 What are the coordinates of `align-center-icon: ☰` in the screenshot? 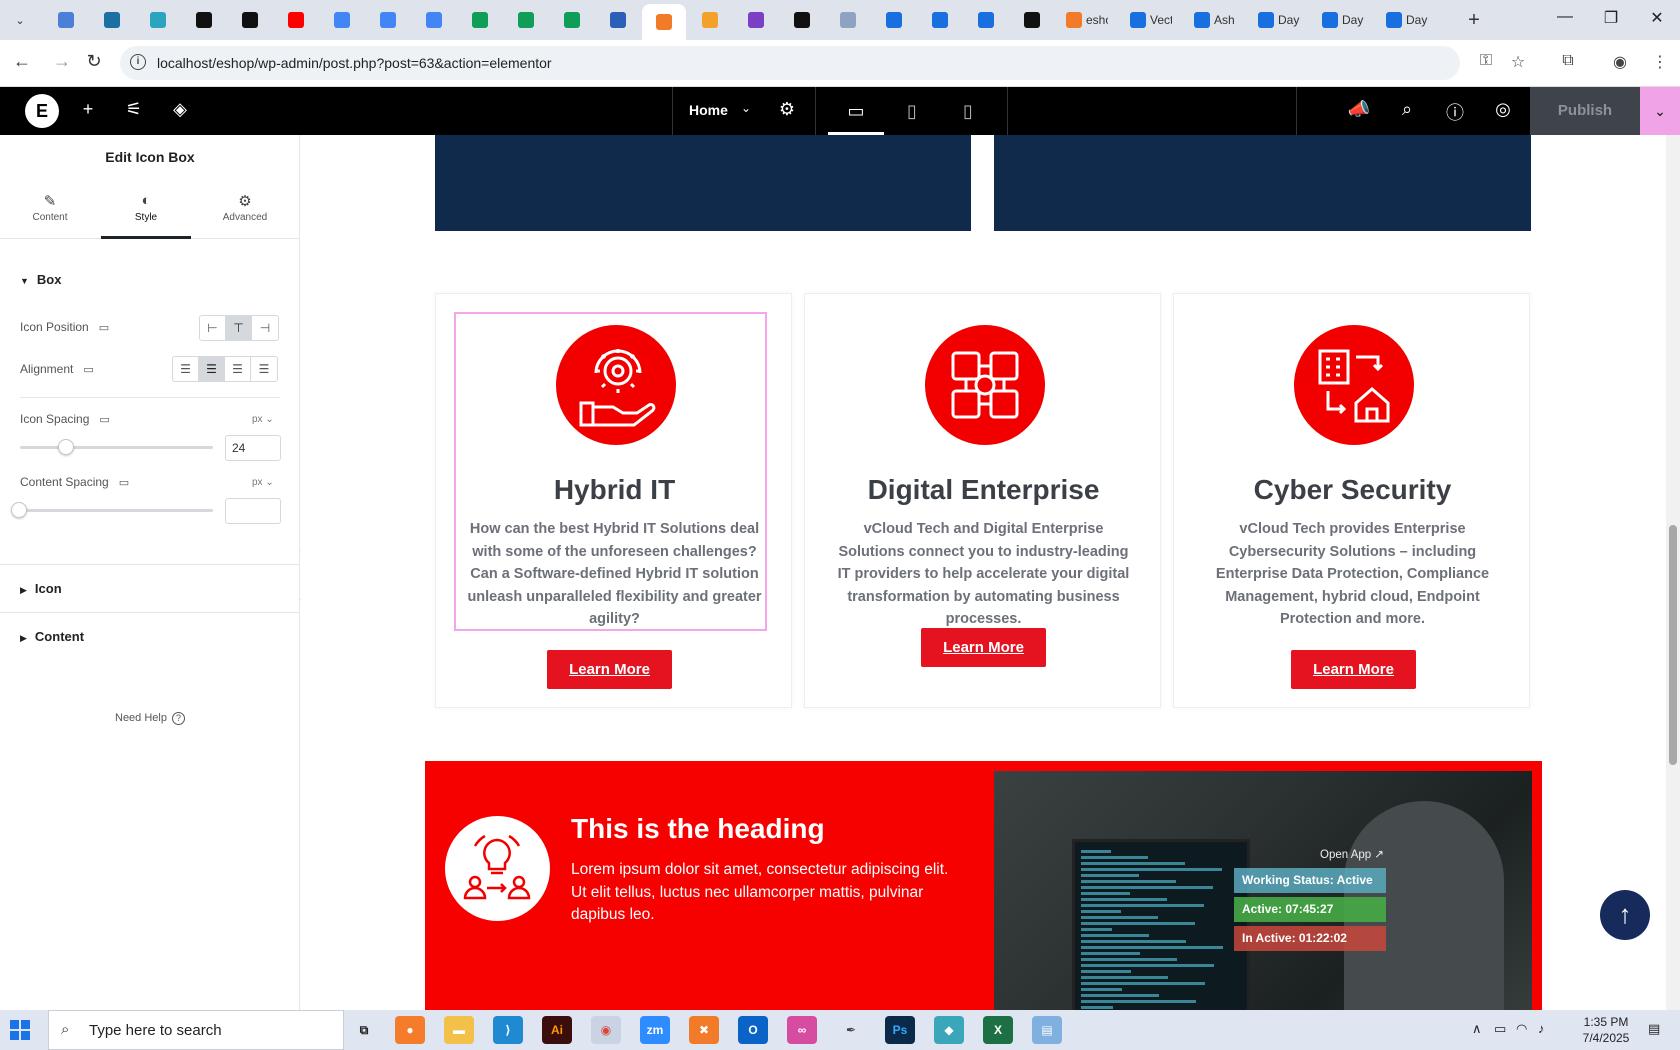 It's located at (212, 369).